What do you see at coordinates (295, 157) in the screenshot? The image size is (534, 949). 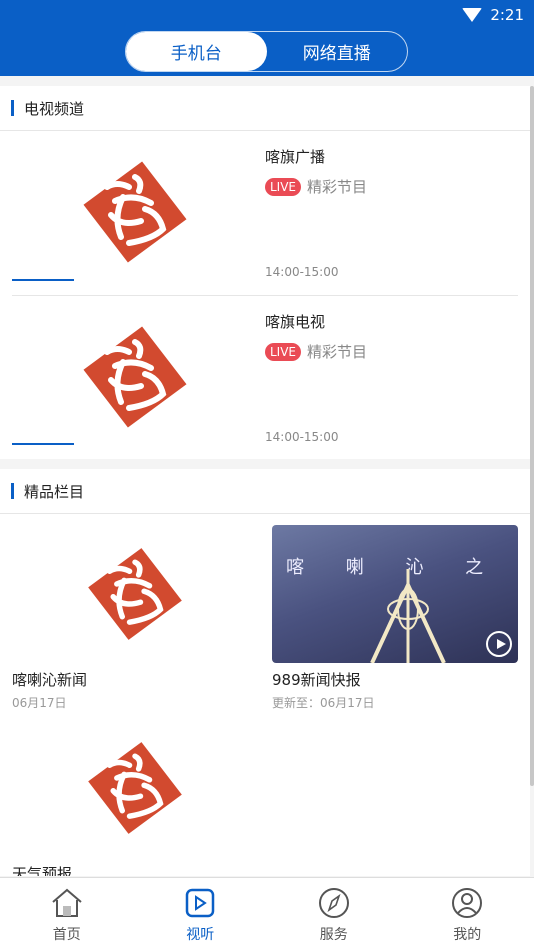 I see `channel-name: 喀旗广播` at bounding box center [295, 157].